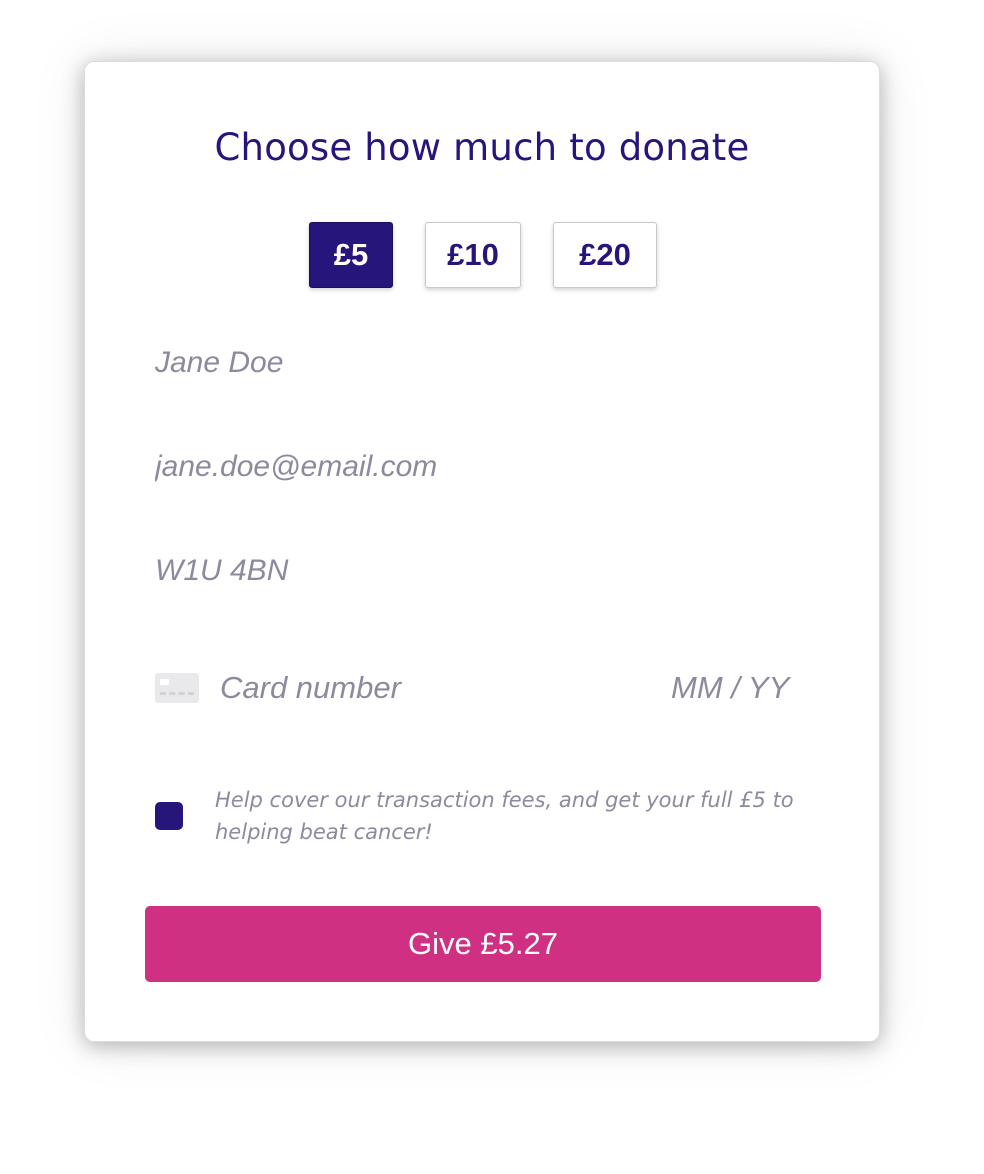 The height and width of the screenshot is (1174, 984). Describe the element at coordinates (410, 688) in the screenshot. I see `card-number-input` at that location.